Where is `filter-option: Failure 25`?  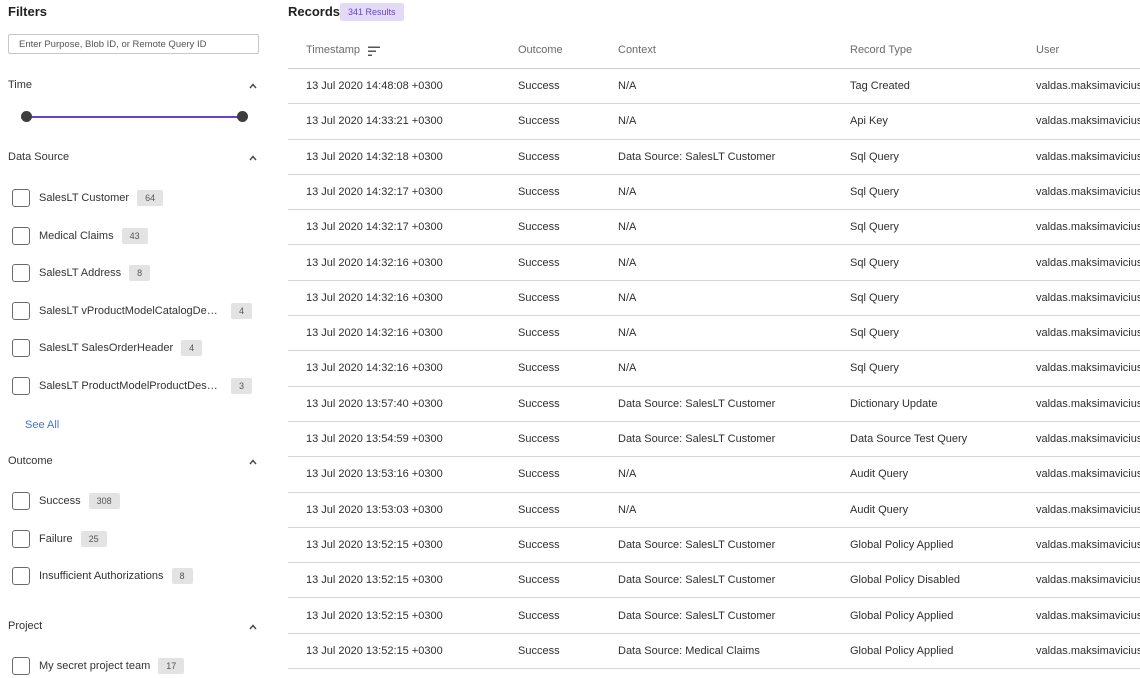 filter-option: Failure 25 is located at coordinates (59, 539).